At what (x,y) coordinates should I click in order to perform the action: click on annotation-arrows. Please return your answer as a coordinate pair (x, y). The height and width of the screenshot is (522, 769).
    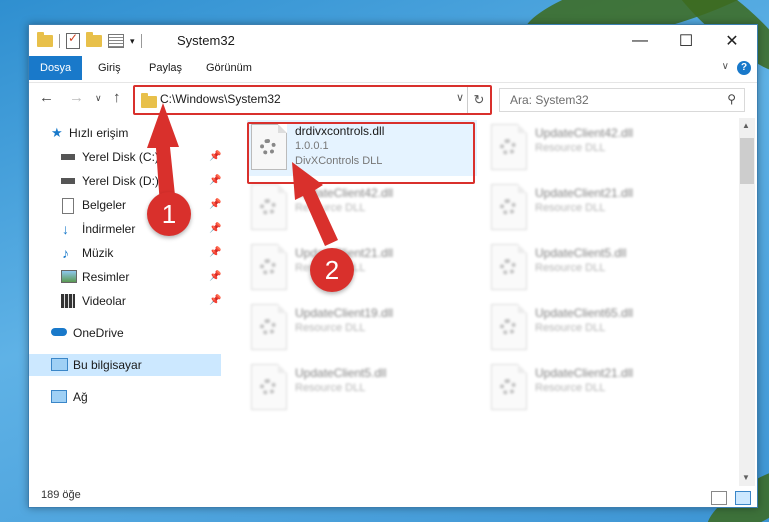
    Looking at the image, I should click on (242, 174).